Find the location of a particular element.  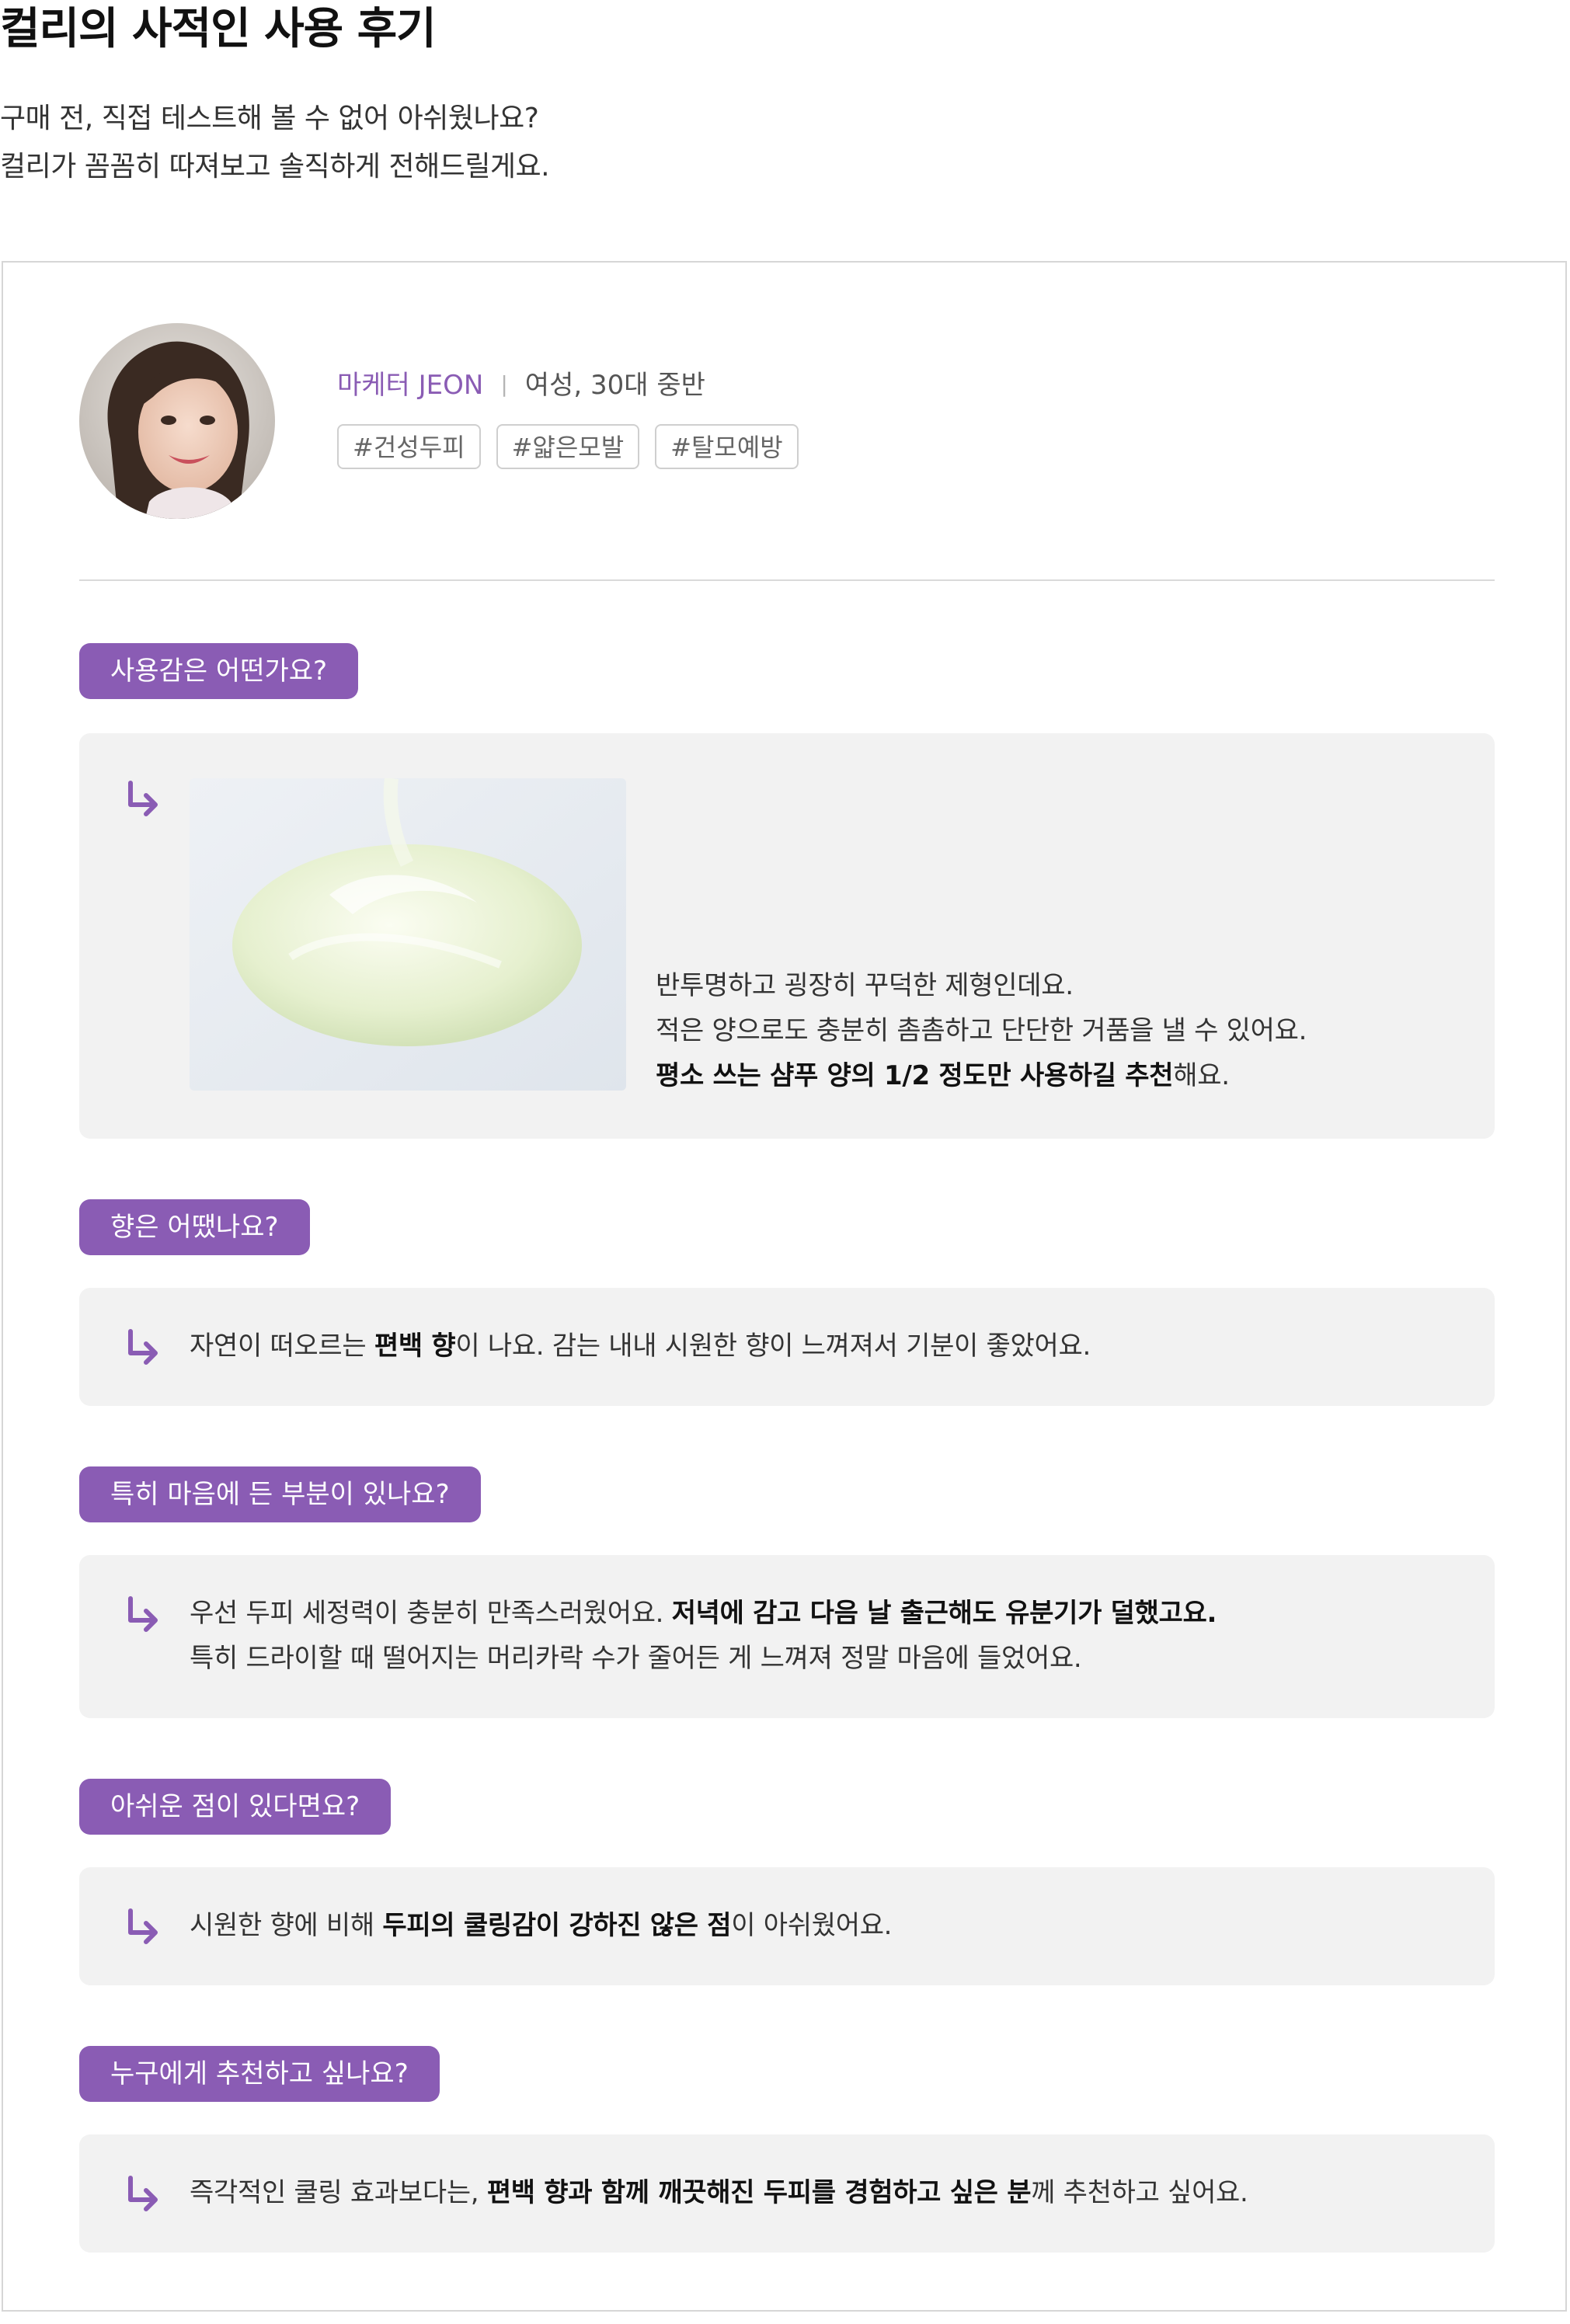

reviewer-info: 여성, 30대 중반 is located at coordinates (614, 385).